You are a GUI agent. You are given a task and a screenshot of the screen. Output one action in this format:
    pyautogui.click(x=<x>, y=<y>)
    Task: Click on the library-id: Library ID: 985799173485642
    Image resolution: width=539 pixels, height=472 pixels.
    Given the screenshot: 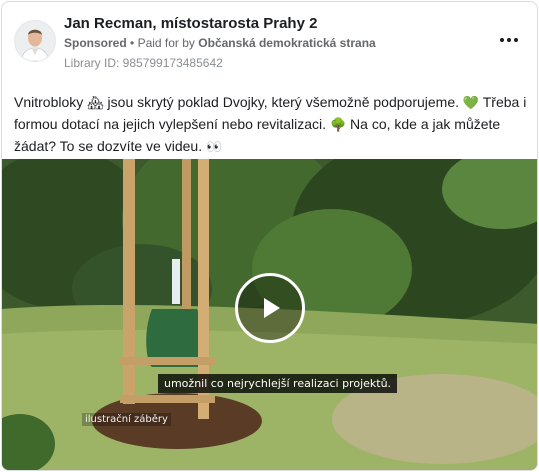 What is the action you would take?
    pyautogui.click(x=143, y=63)
    